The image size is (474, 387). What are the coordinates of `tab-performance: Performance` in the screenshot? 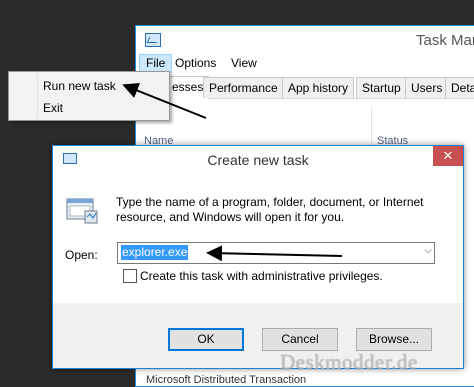 It's located at (243, 87).